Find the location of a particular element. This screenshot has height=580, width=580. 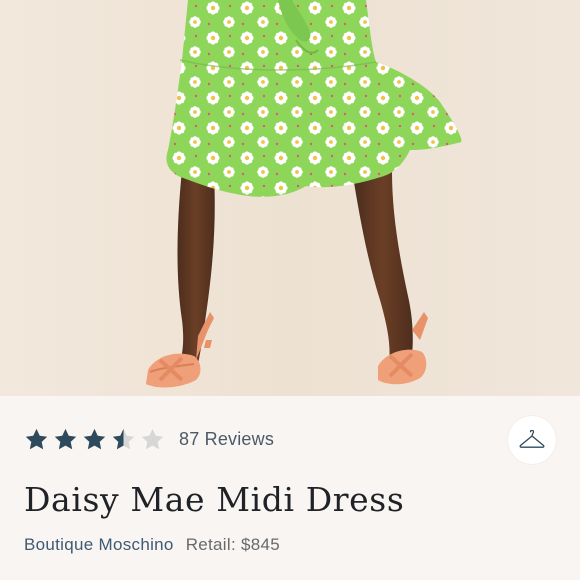

reviews-link: 87 Reviews is located at coordinates (226, 439).